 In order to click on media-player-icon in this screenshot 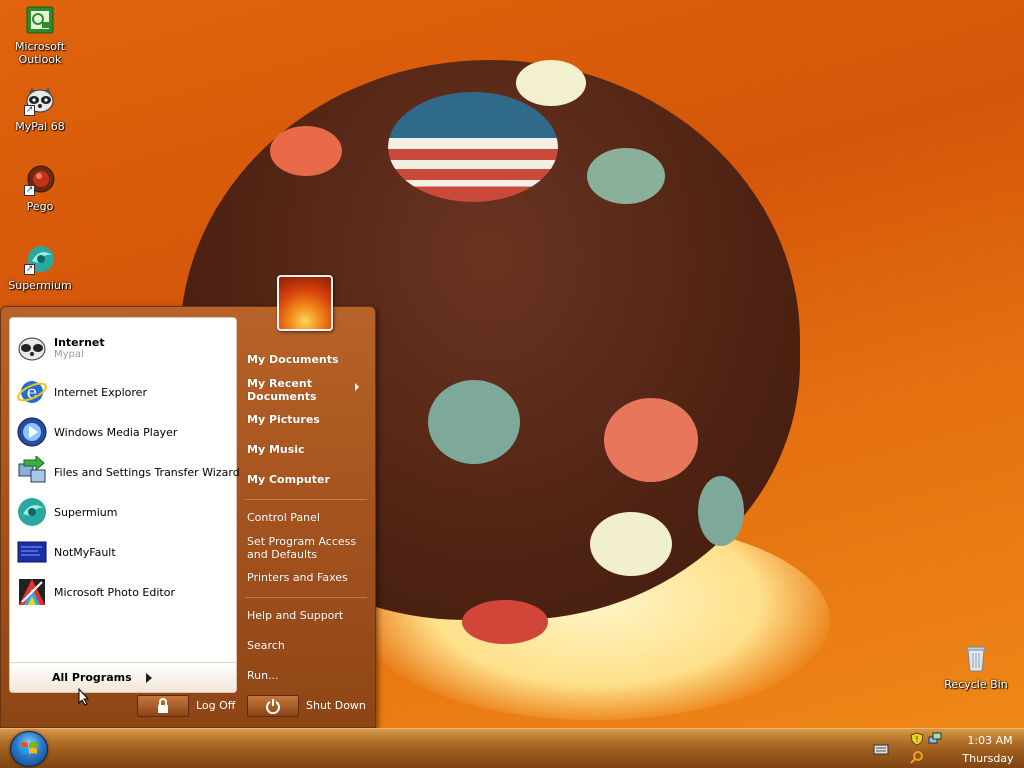, I will do `click(32, 432)`.